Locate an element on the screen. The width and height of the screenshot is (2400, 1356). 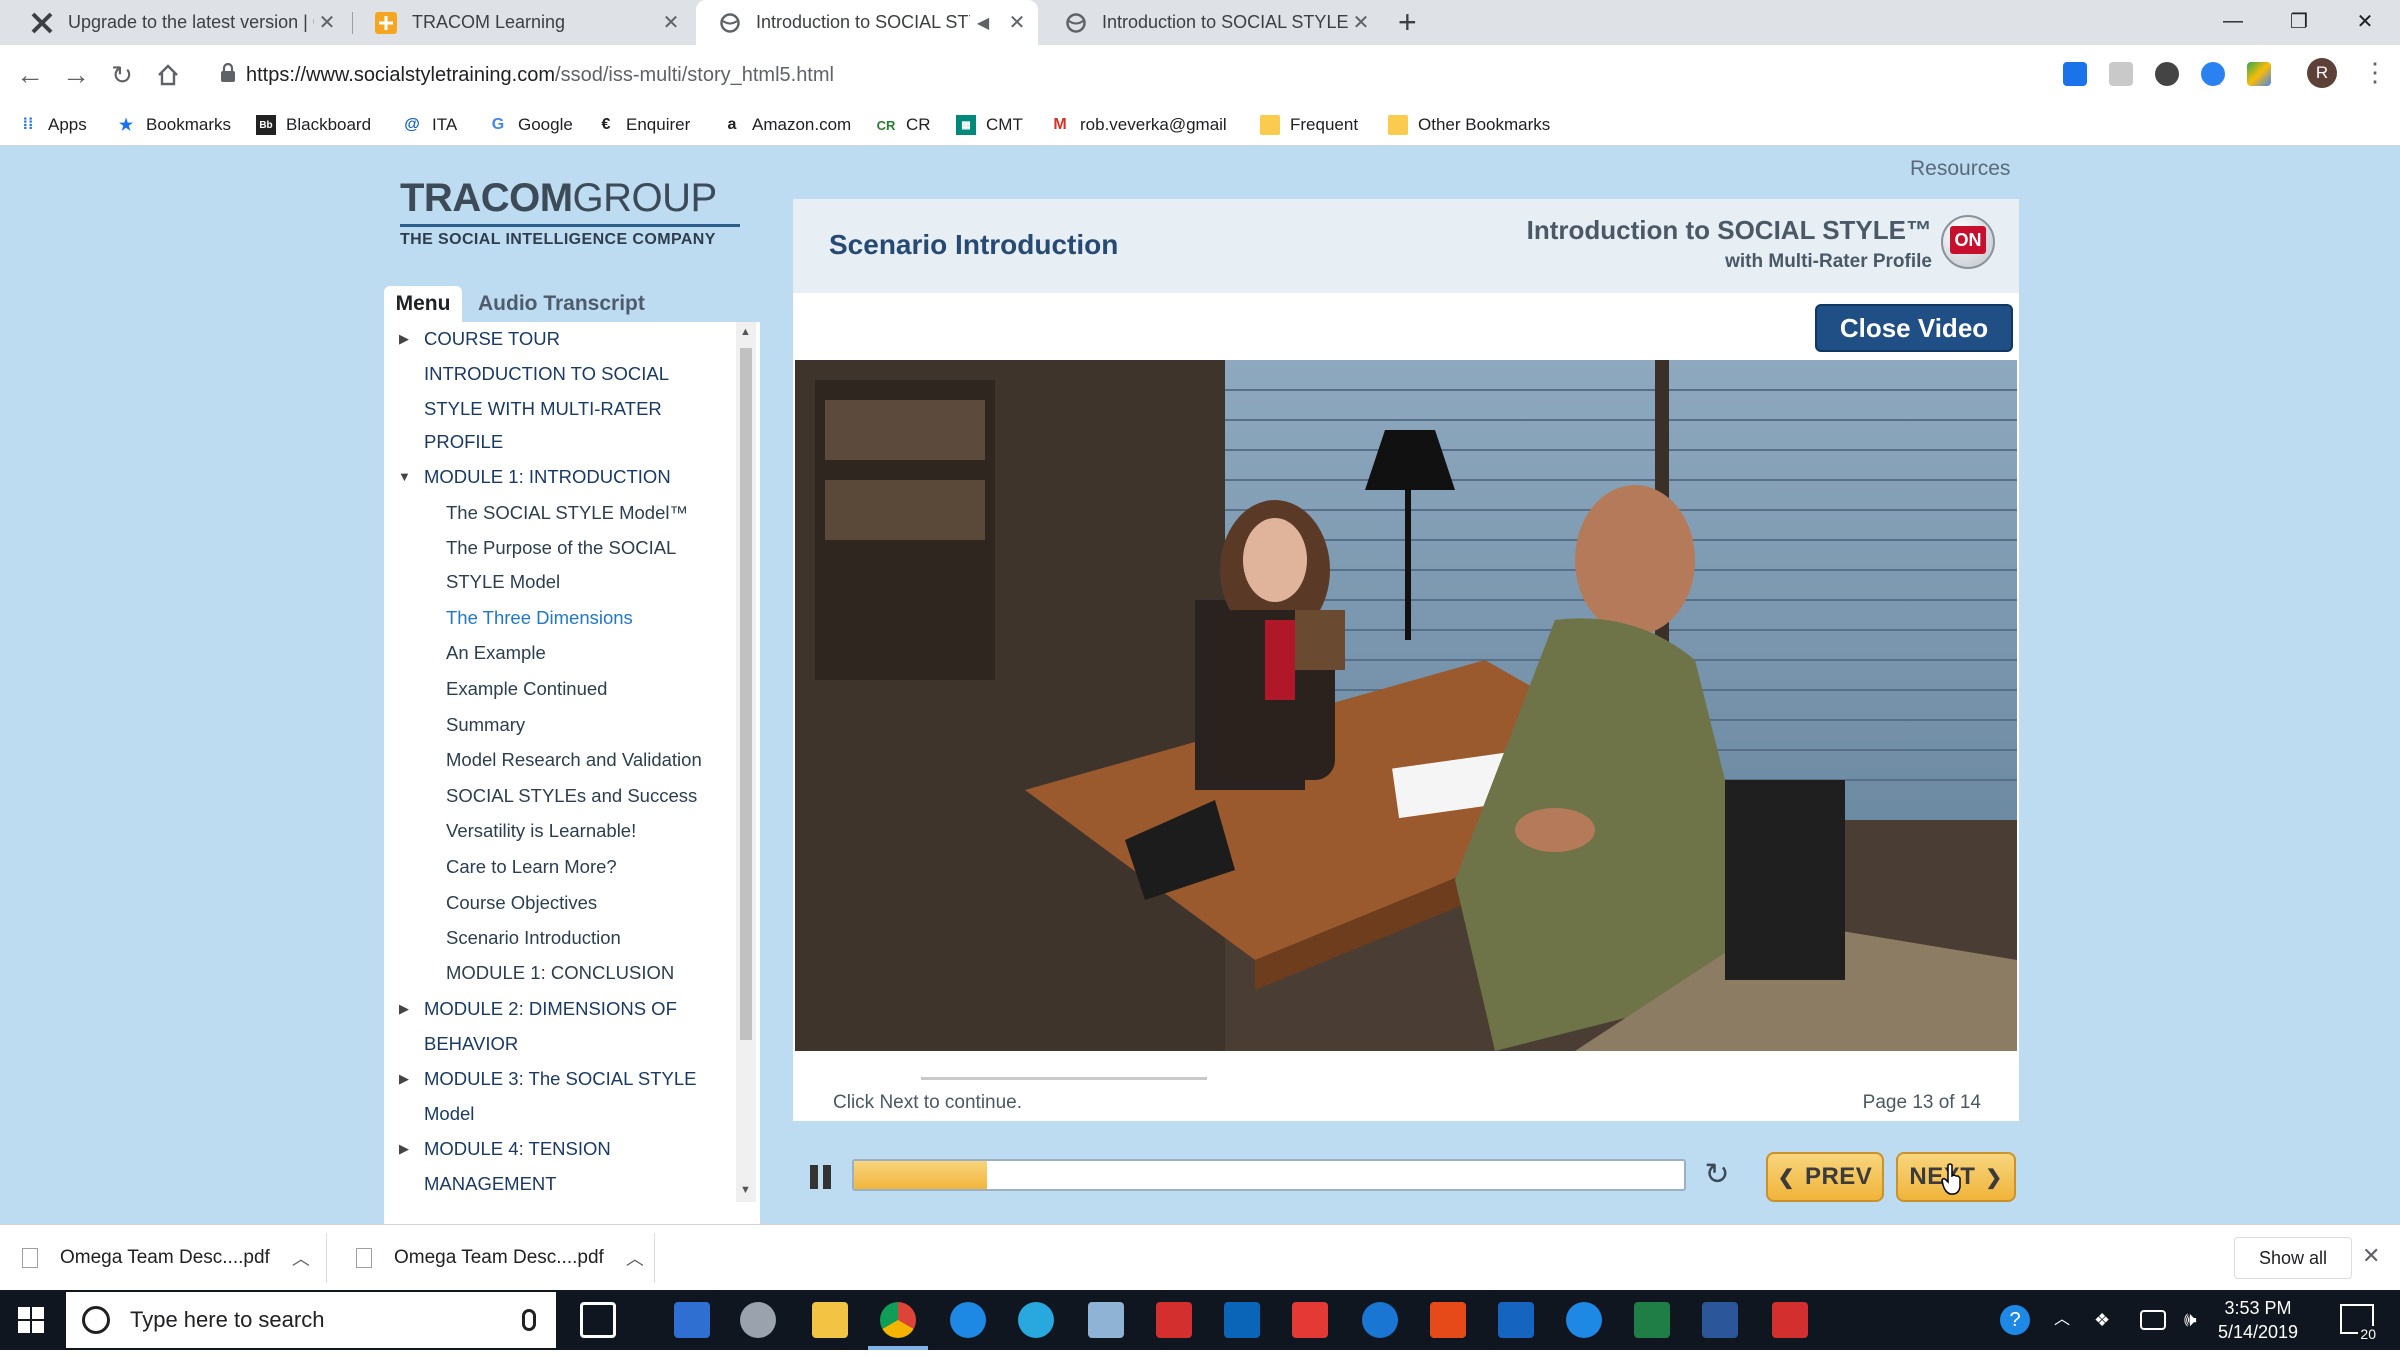
menu-scrollbar: ▲ ▼ is located at coordinates (746, 762).